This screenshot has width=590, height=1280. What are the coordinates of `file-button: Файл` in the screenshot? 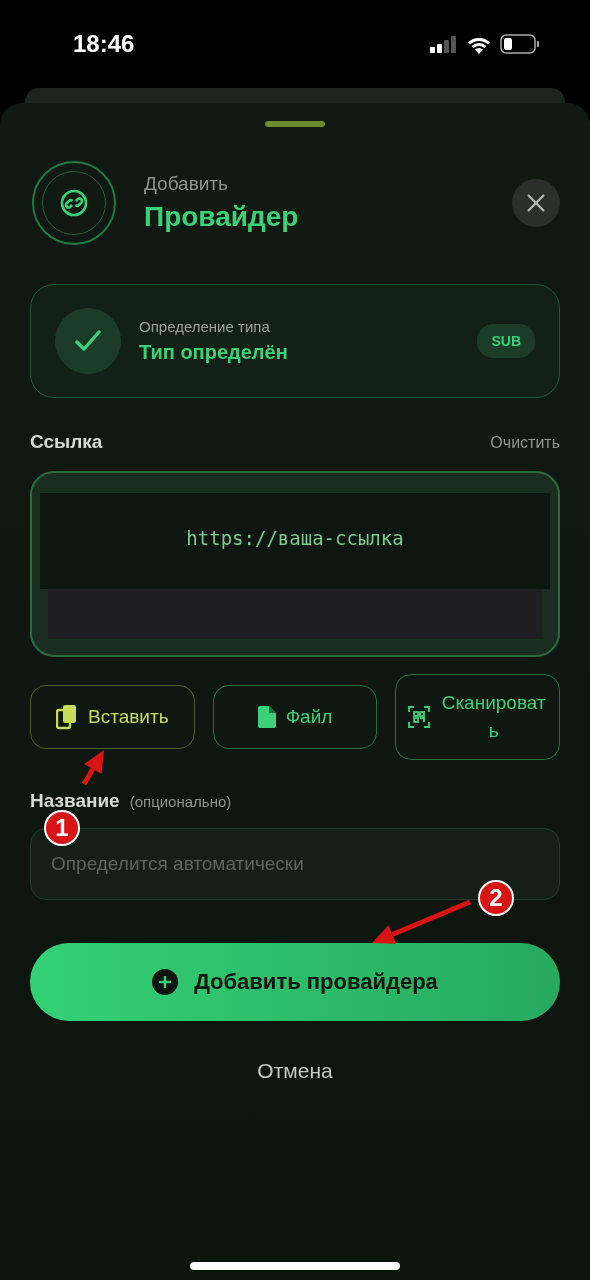 It's located at (295, 717).